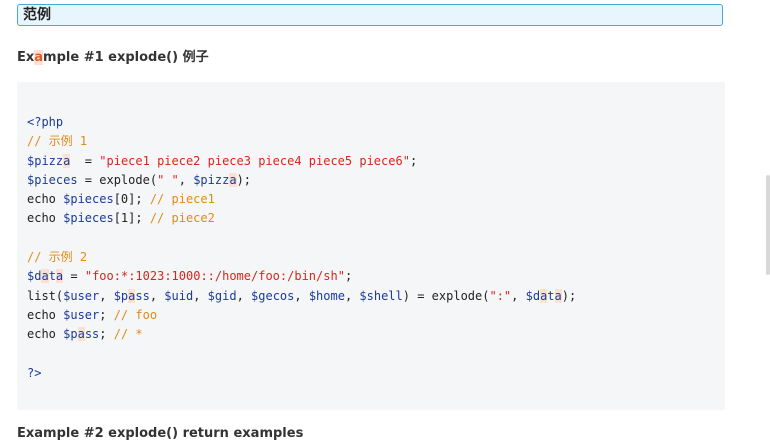  What do you see at coordinates (168, 179) in the screenshot?
I see `code-token: " "` at bounding box center [168, 179].